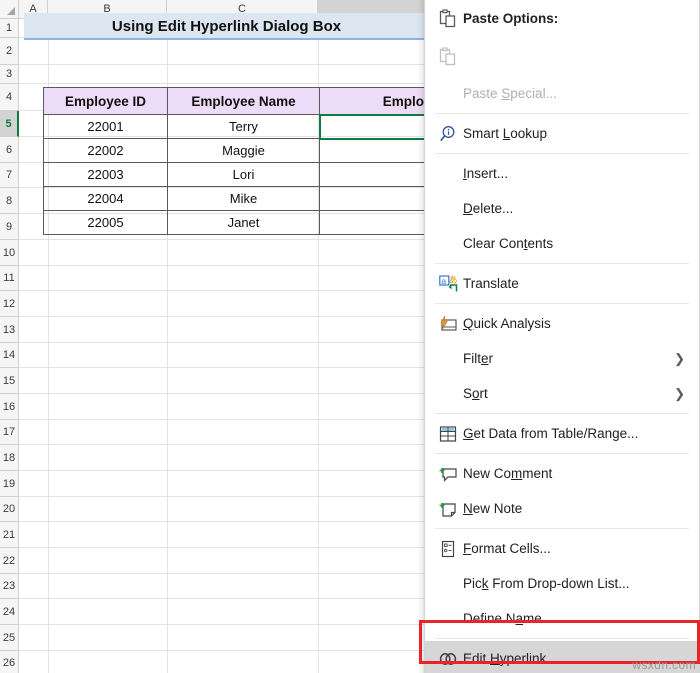  Describe the element at coordinates (448, 549) in the screenshot. I see `format-cells-icon` at that location.